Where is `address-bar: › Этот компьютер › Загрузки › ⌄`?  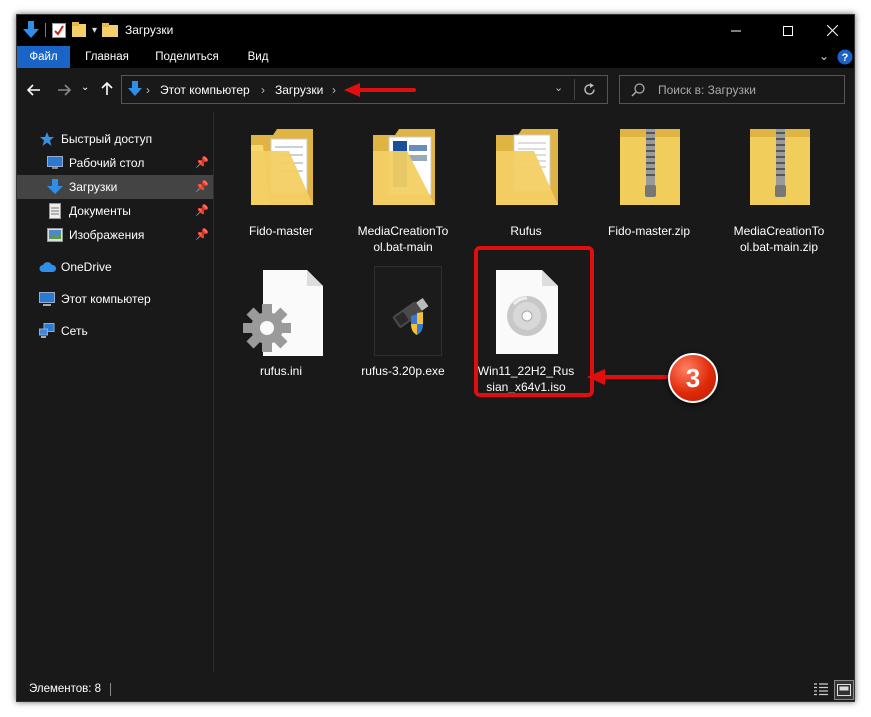 address-bar: › Этот компьютер › Загрузки › ⌄ is located at coordinates (364, 89).